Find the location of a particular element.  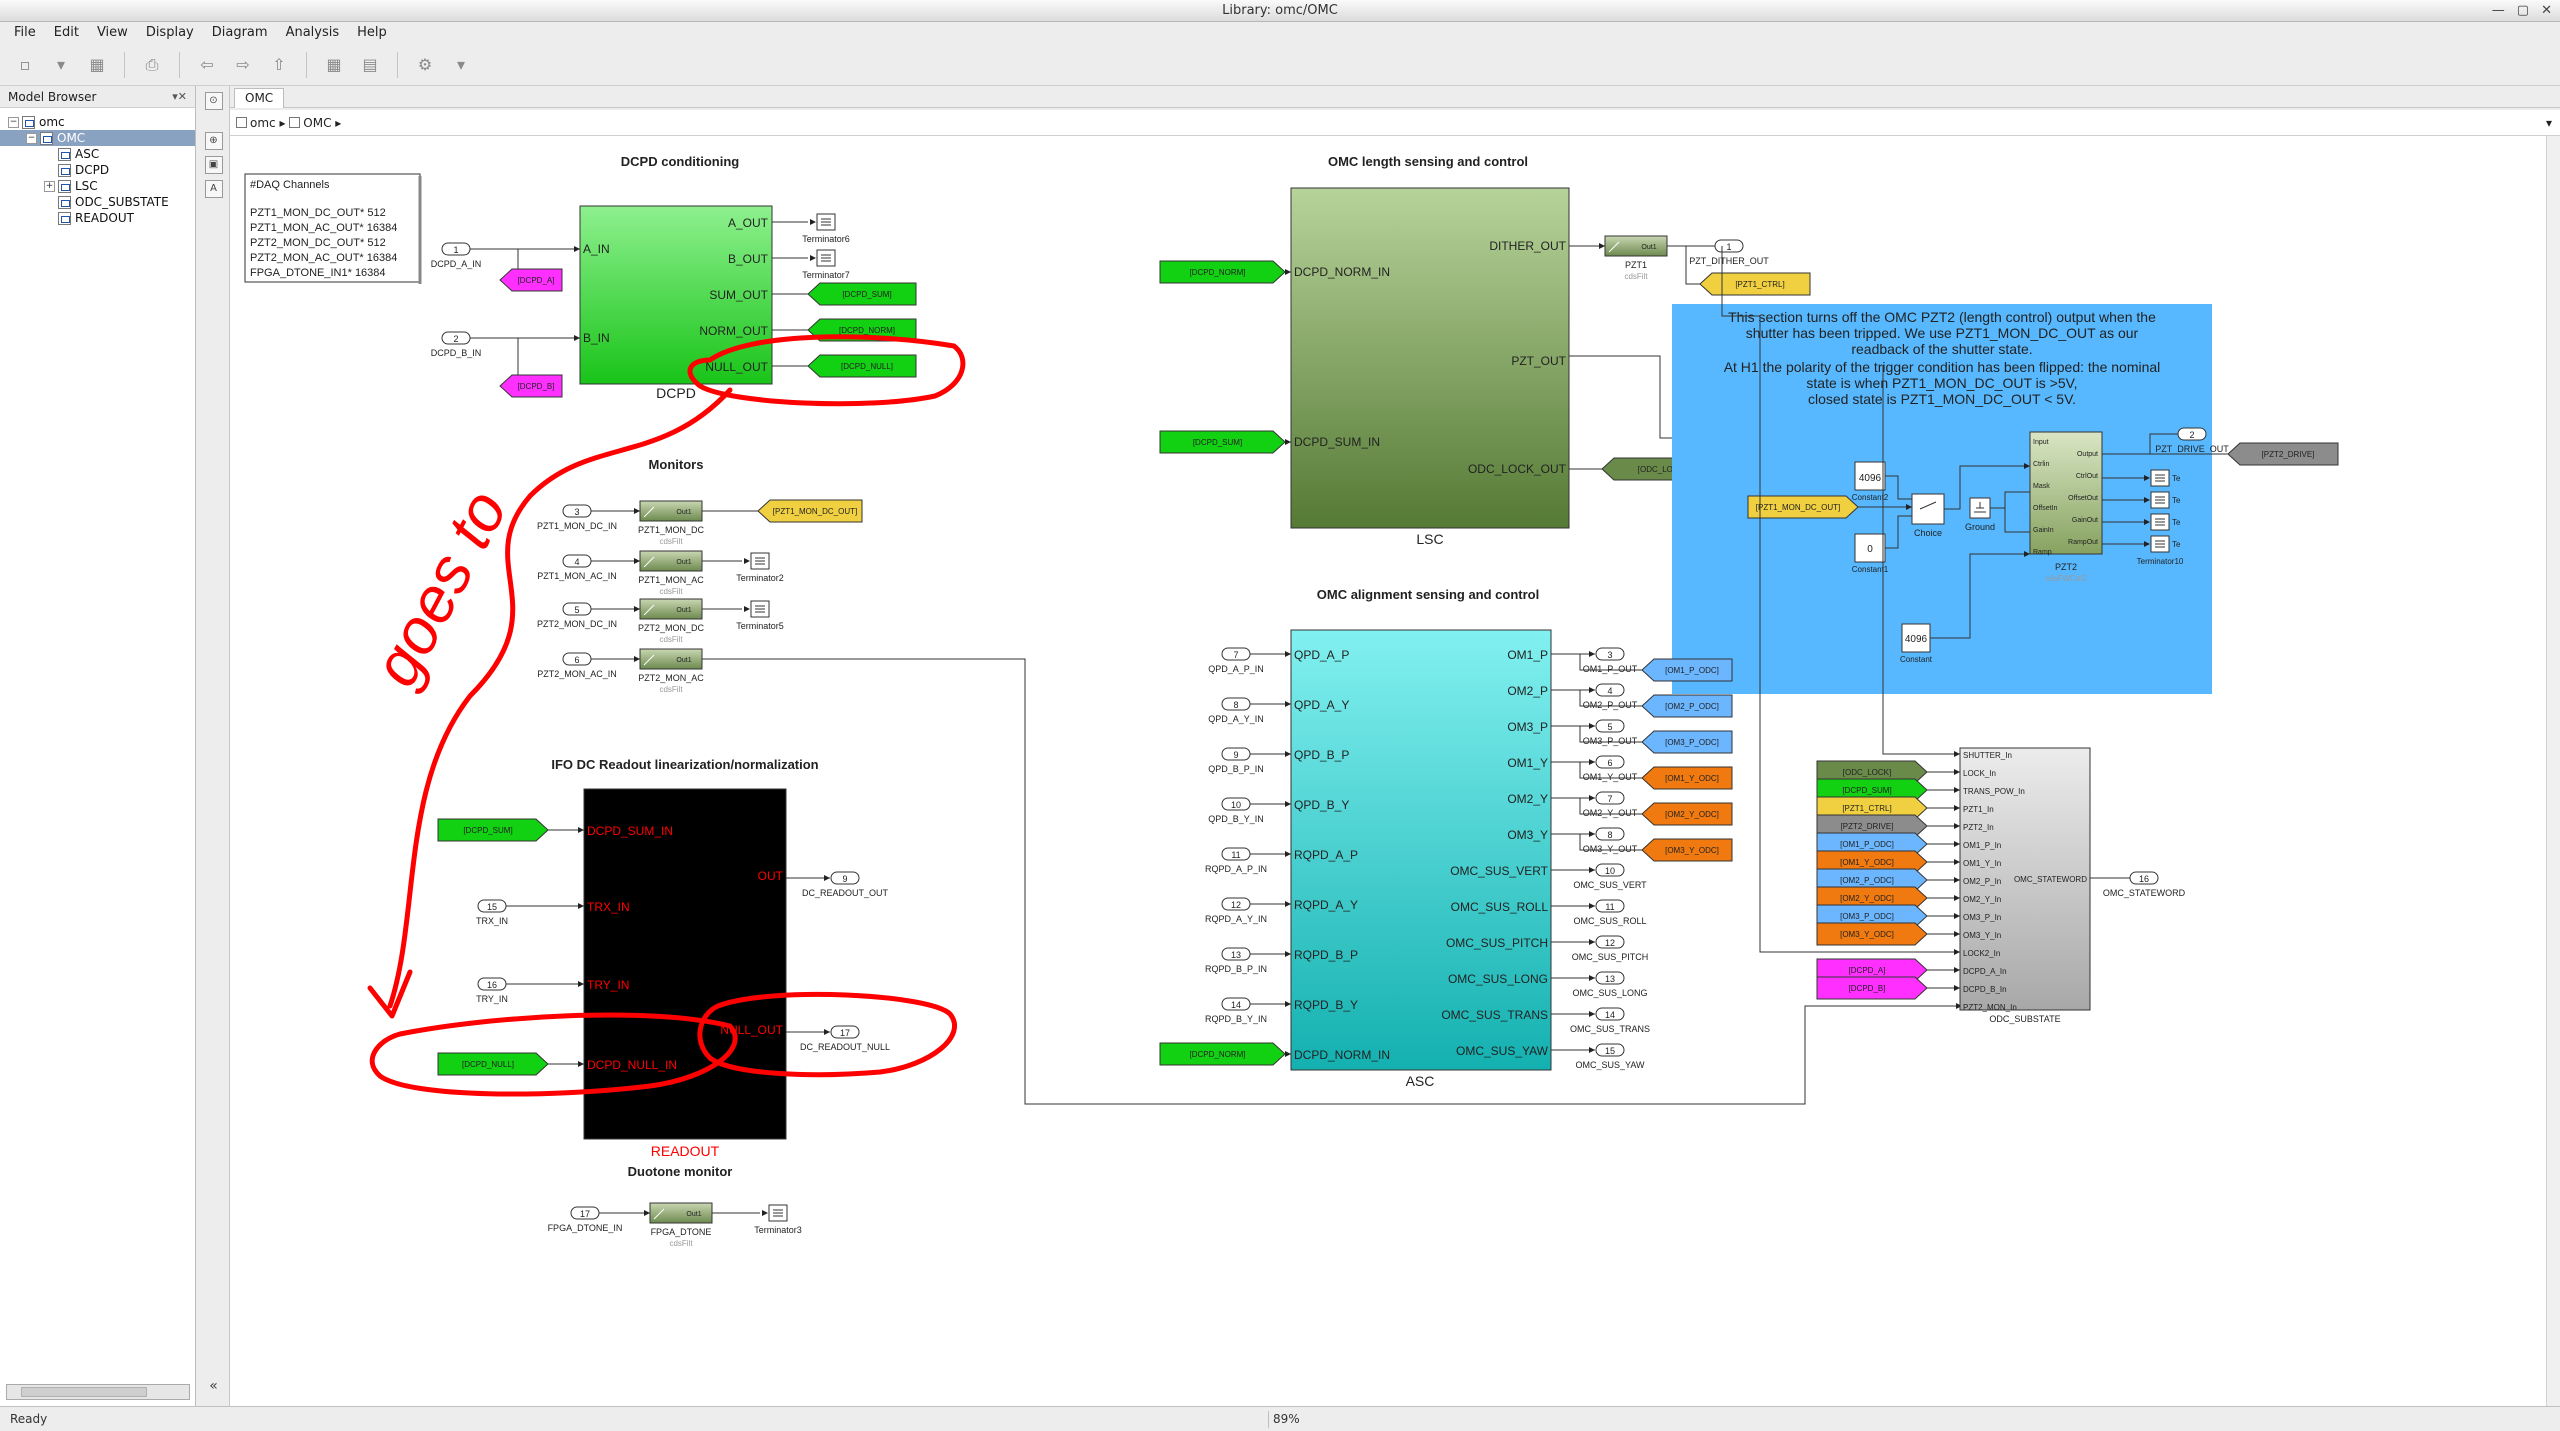

tree-item-lsc: + LSC is located at coordinates (97, 186).